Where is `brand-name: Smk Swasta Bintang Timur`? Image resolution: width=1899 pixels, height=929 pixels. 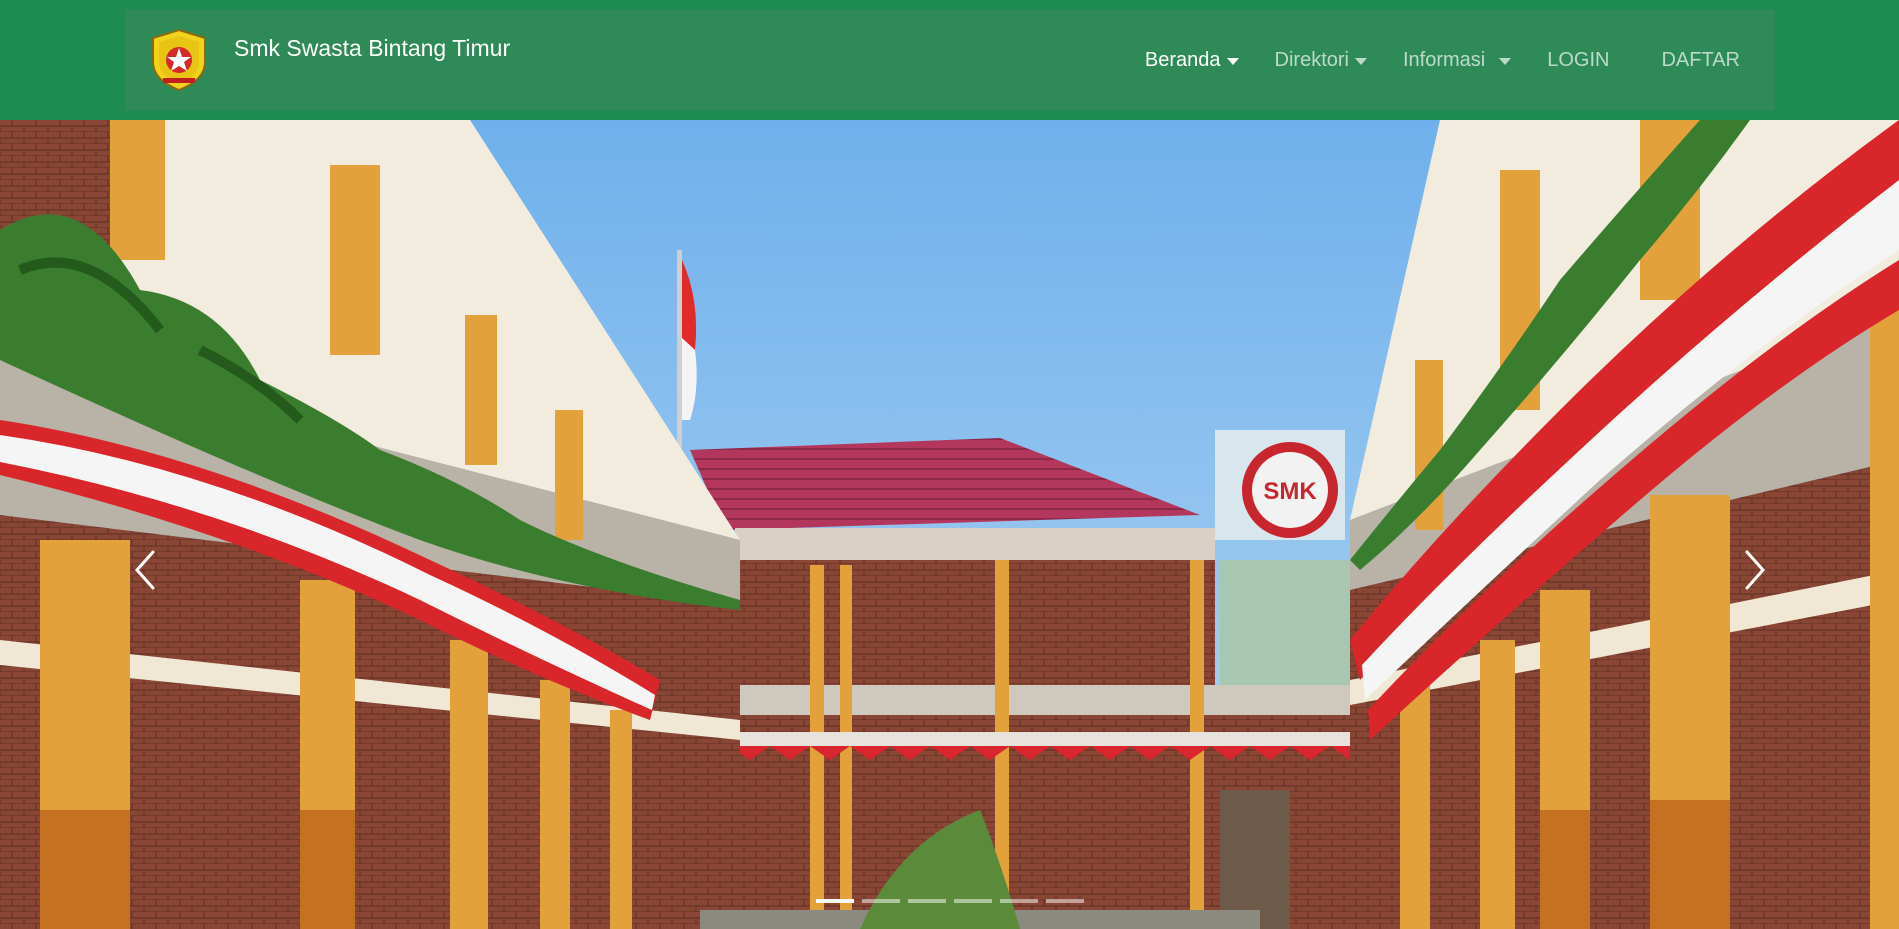 brand-name: Smk Swasta Bintang Timur is located at coordinates (372, 49).